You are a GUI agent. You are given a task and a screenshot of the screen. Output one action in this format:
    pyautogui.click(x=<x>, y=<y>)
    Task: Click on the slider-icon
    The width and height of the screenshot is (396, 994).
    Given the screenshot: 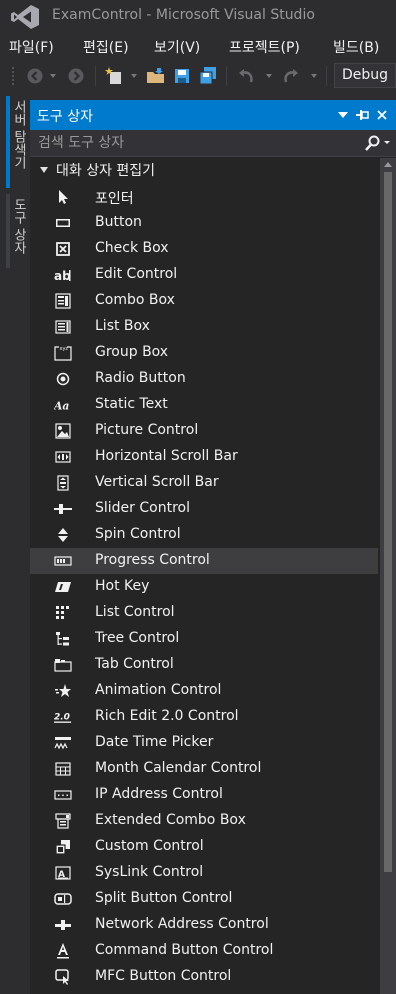 What is the action you would take?
    pyautogui.click(x=63, y=509)
    